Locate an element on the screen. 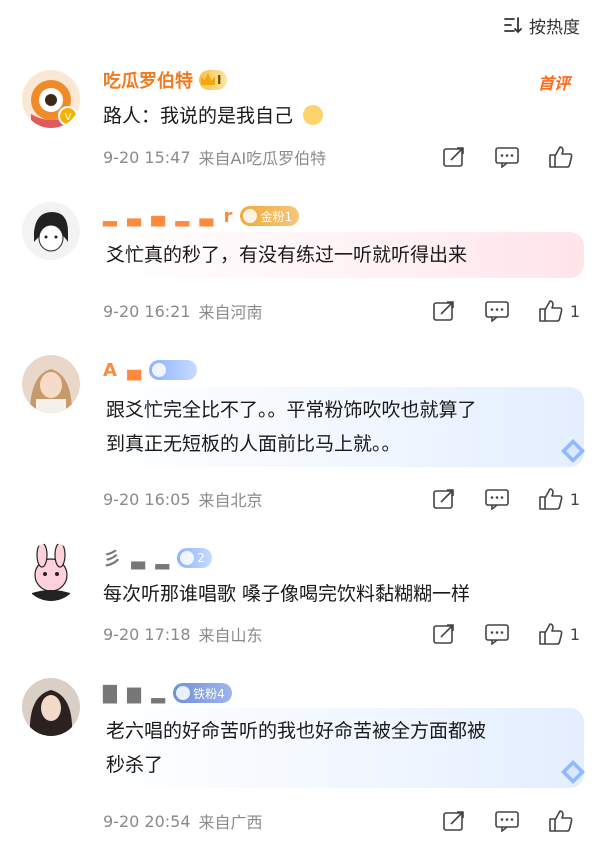  comment-source: 来自广西 is located at coordinates (230, 822).